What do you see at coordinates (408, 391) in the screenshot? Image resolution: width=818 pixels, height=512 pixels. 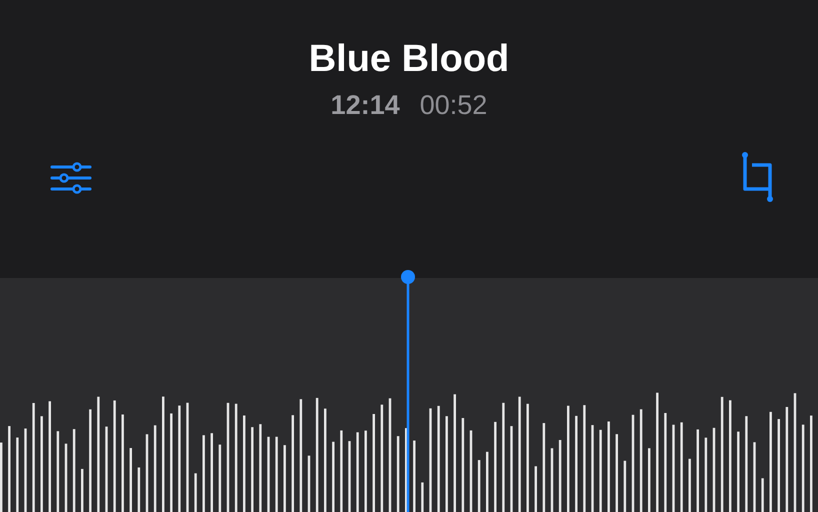 I see `playhead` at bounding box center [408, 391].